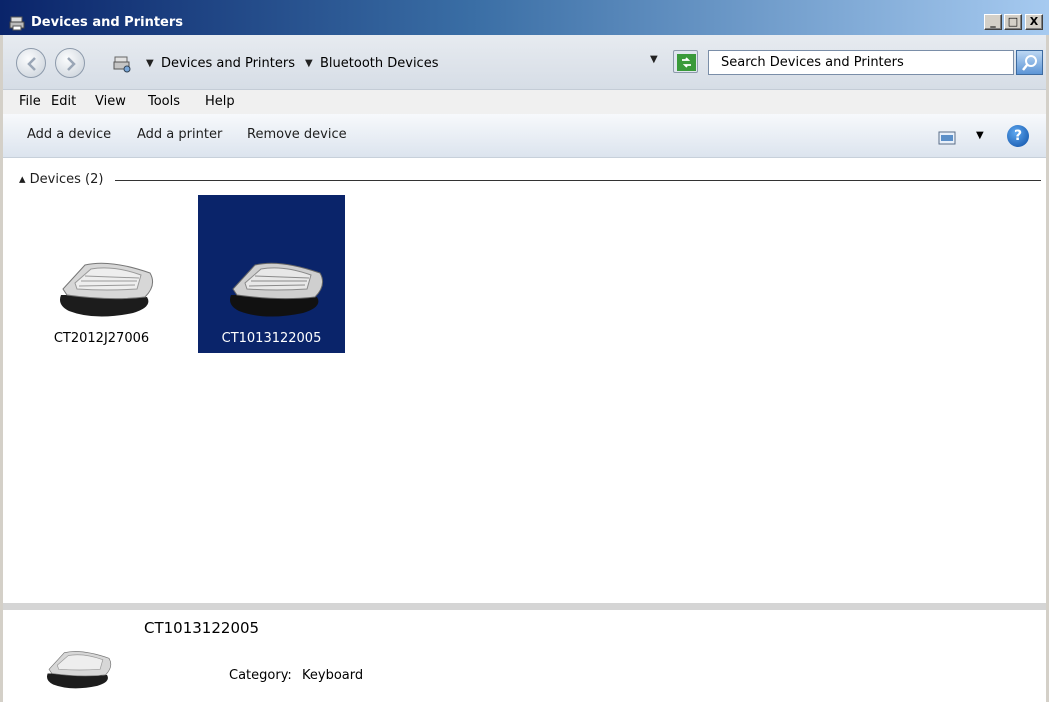 The height and width of the screenshot is (702, 1049). I want to click on refresh-button, so click(685, 61).